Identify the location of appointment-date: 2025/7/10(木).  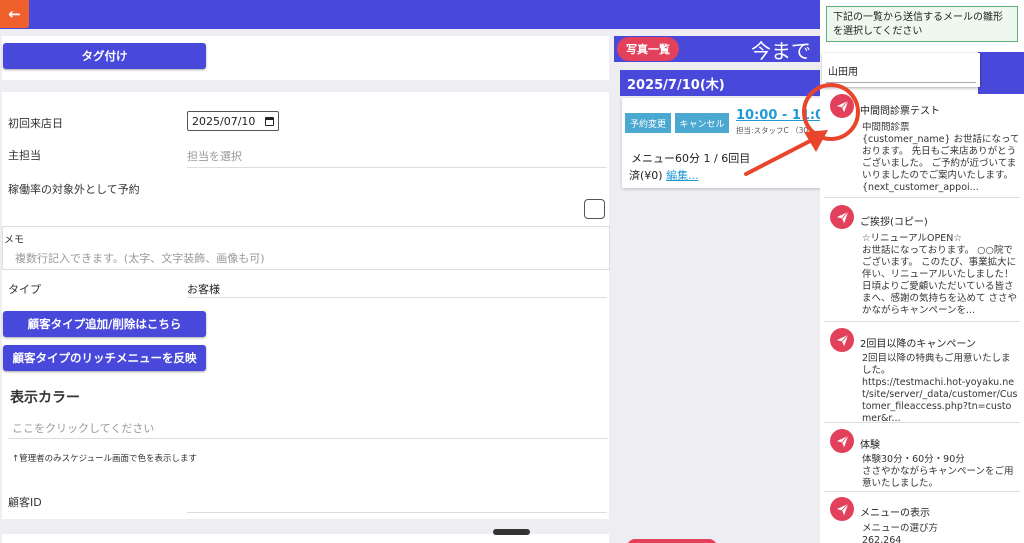
(722, 83).